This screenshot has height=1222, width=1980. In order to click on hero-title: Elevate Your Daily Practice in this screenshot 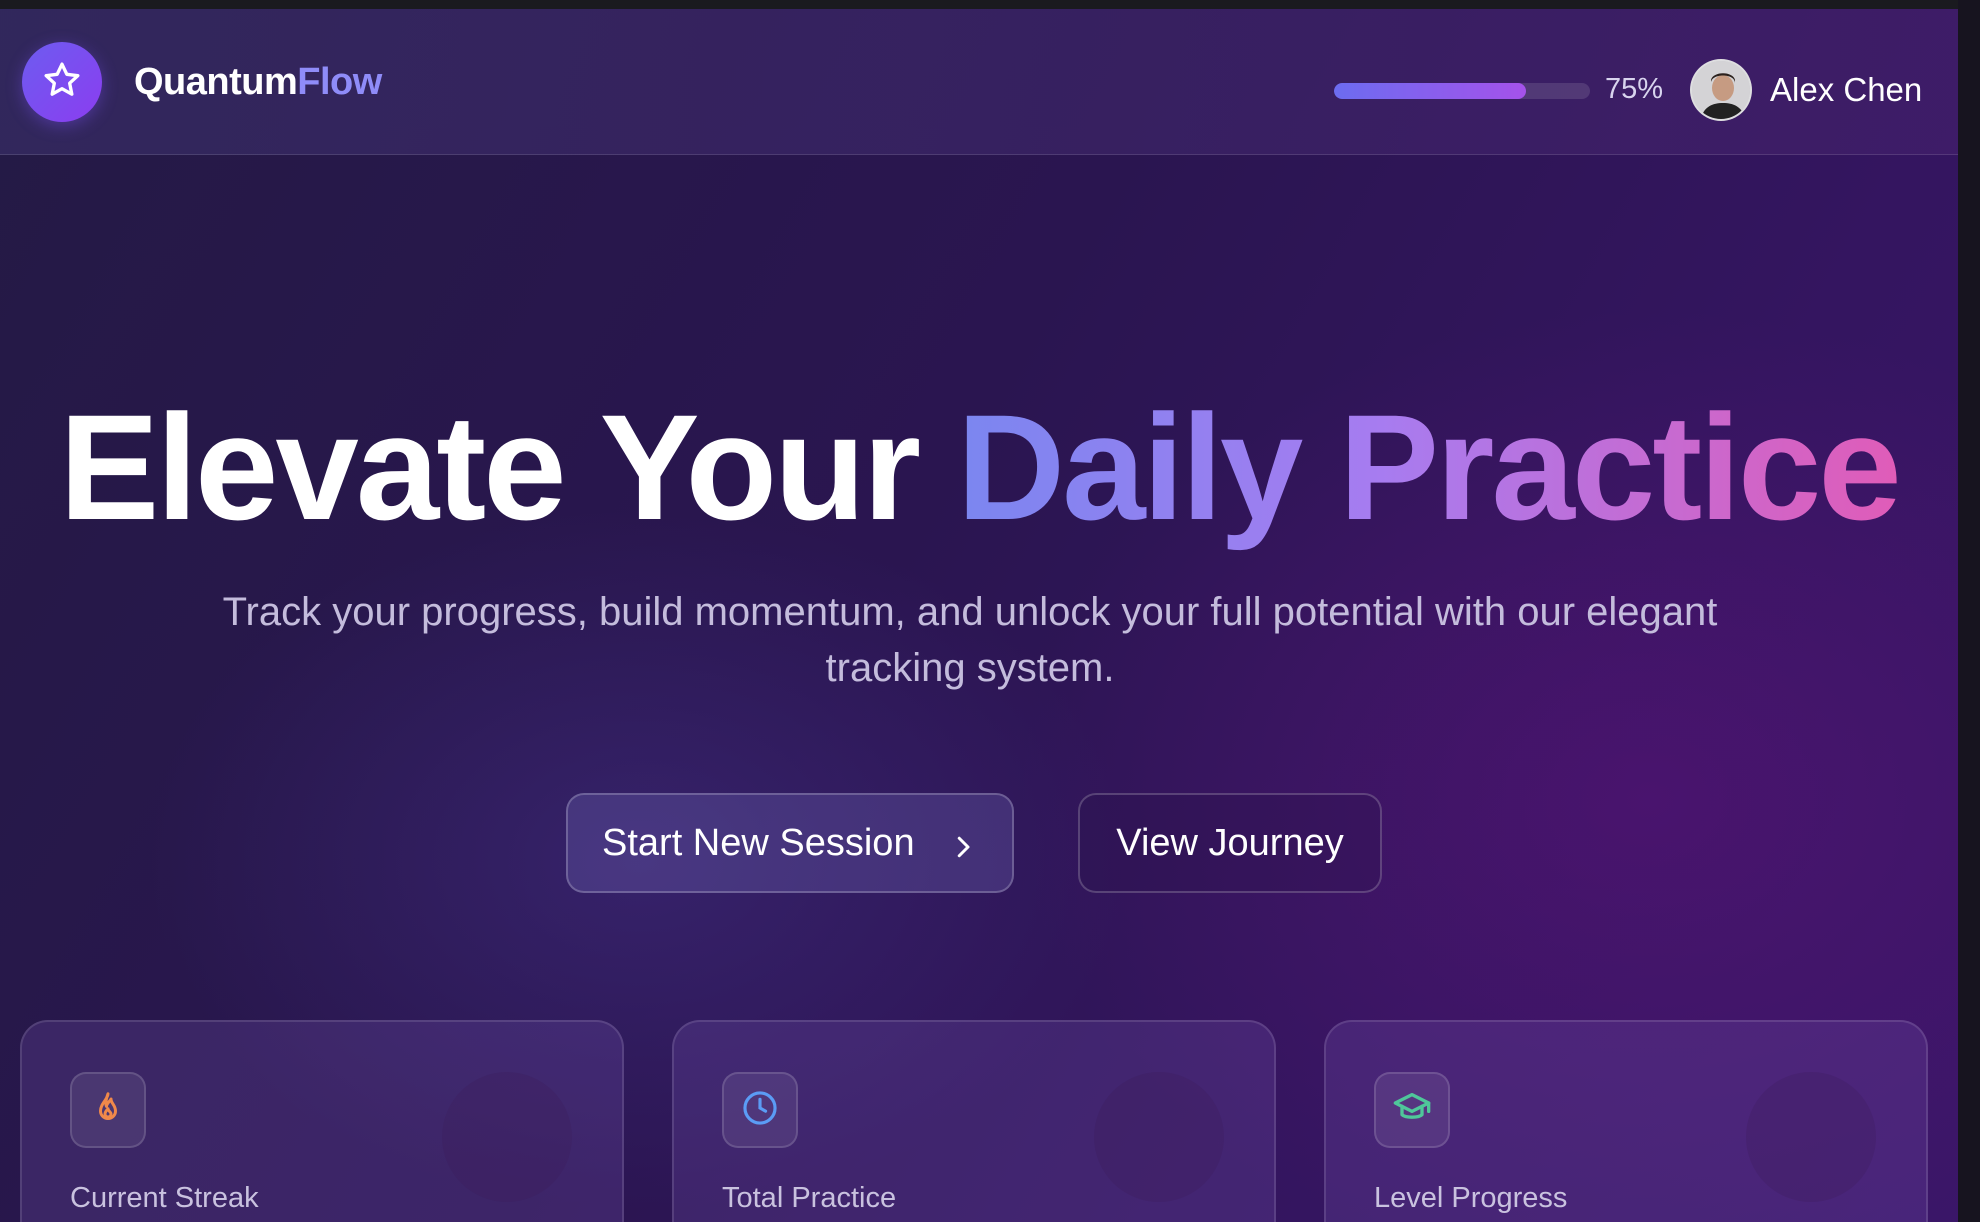, I will do `click(979, 467)`.